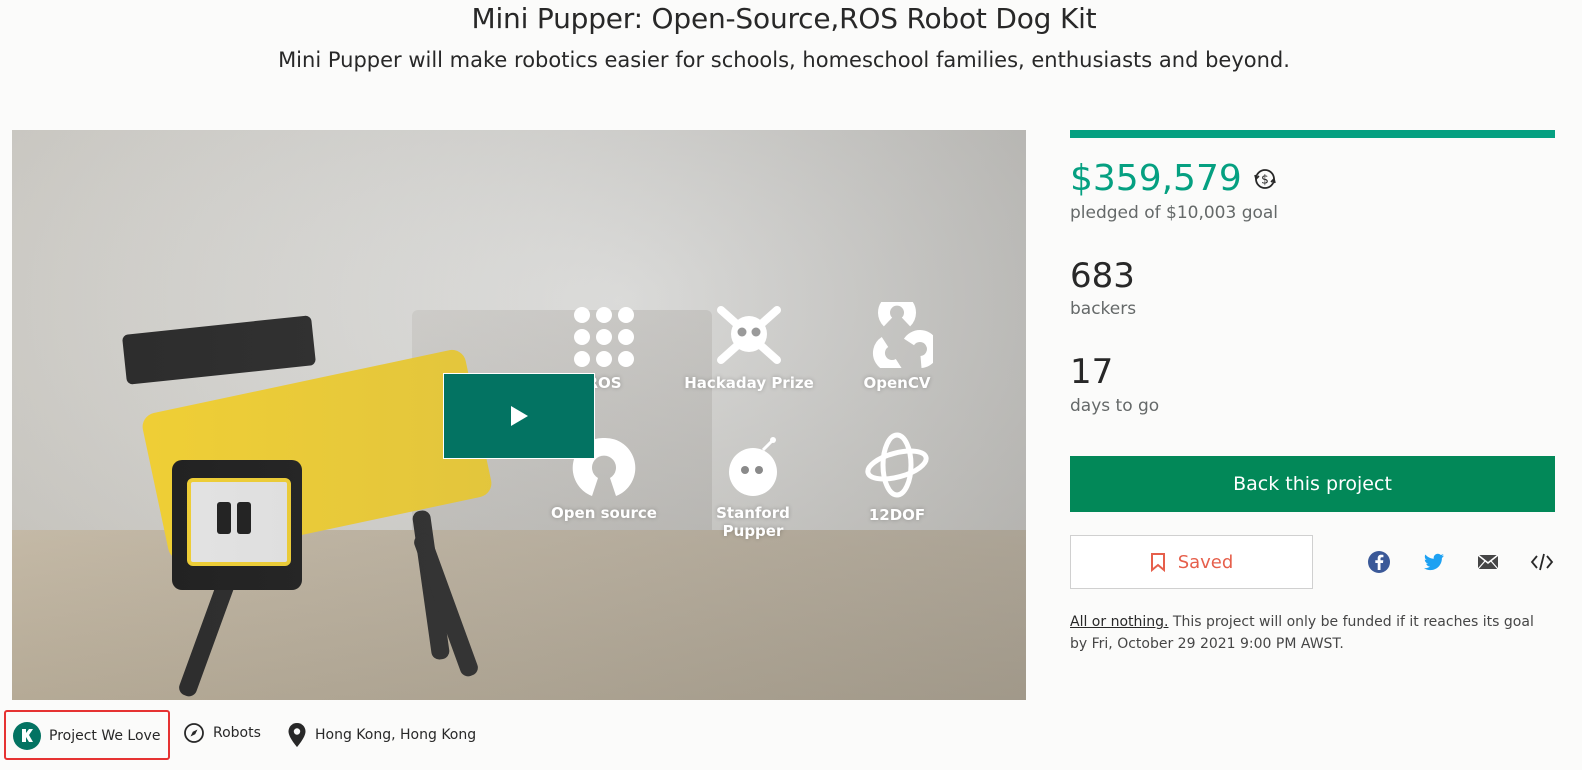 This screenshot has height=770, width=1582. Describe the element at coordinates (897, 383) in the screenshot. I see `feature-label: OpenCV` at that location.